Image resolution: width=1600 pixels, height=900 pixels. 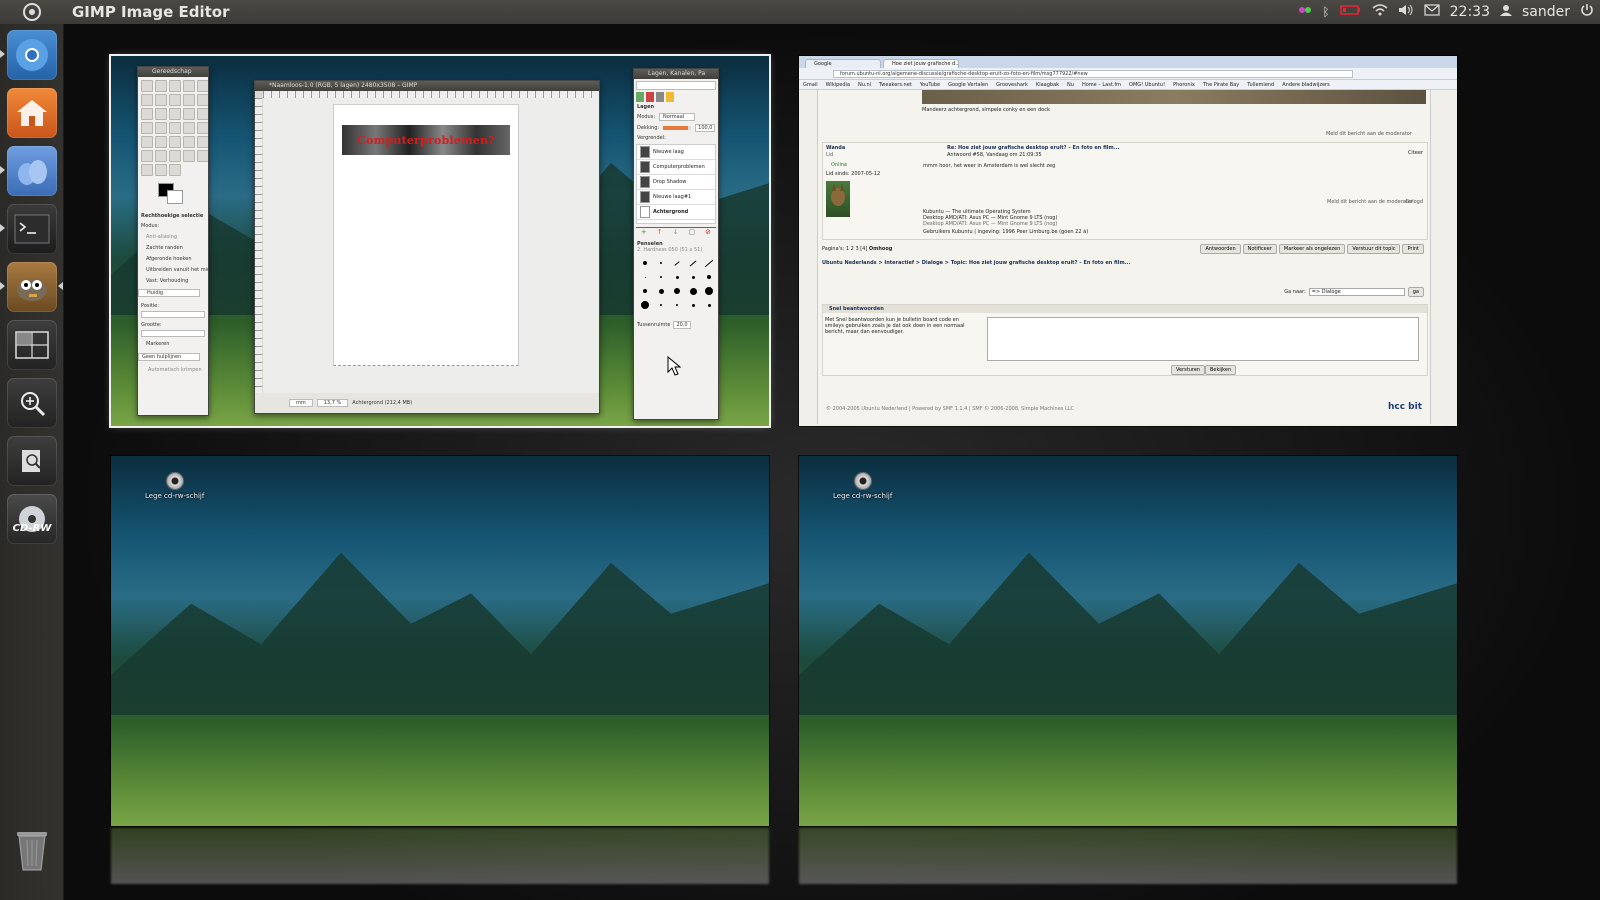 What do you see at coordinates (844, 249) in the screenshot?
I see `pagination-text: Pagina's: 1 2 3 [4]` at bounding box center [844, 249].